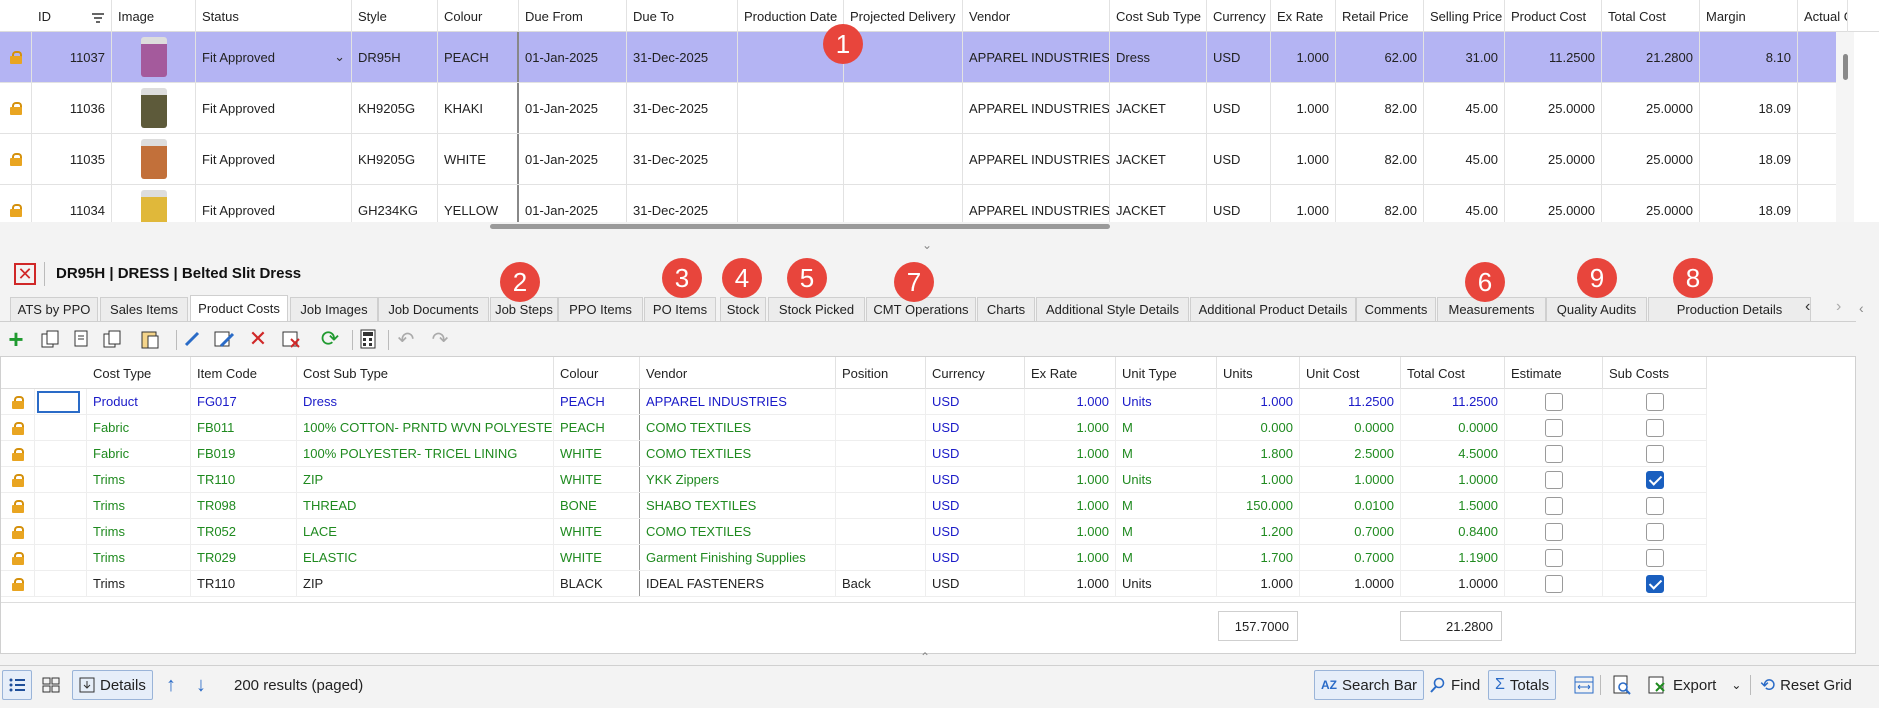 This screenshot has height=708, width=1879. What do you see at coordinates (112, 685) in the screenshot?
I see `details-button: Details` at bounding box center [112, 685].